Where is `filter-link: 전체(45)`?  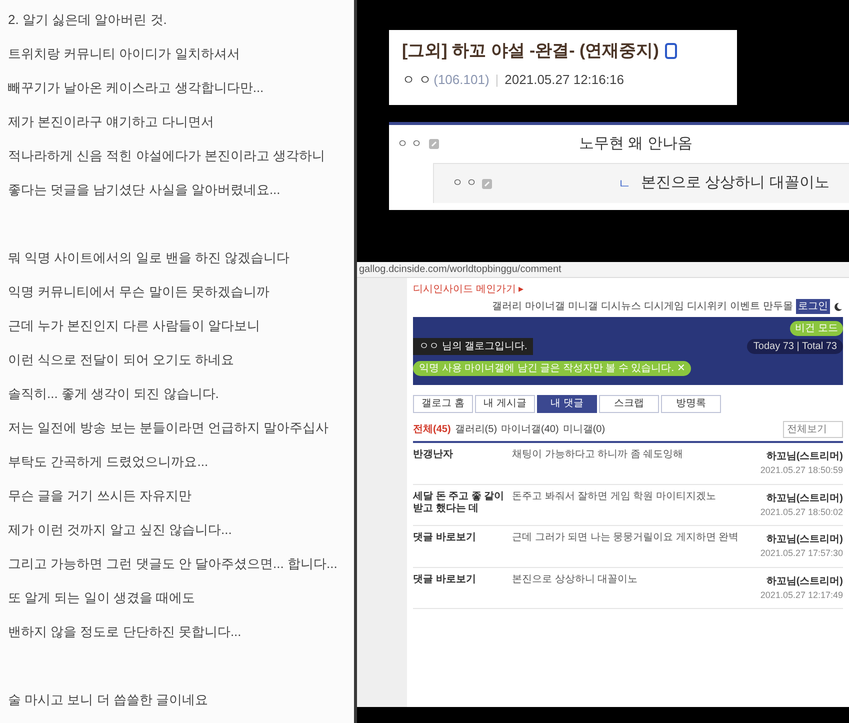
filter-link: 전체(45) is located at coordinates (432, 429).